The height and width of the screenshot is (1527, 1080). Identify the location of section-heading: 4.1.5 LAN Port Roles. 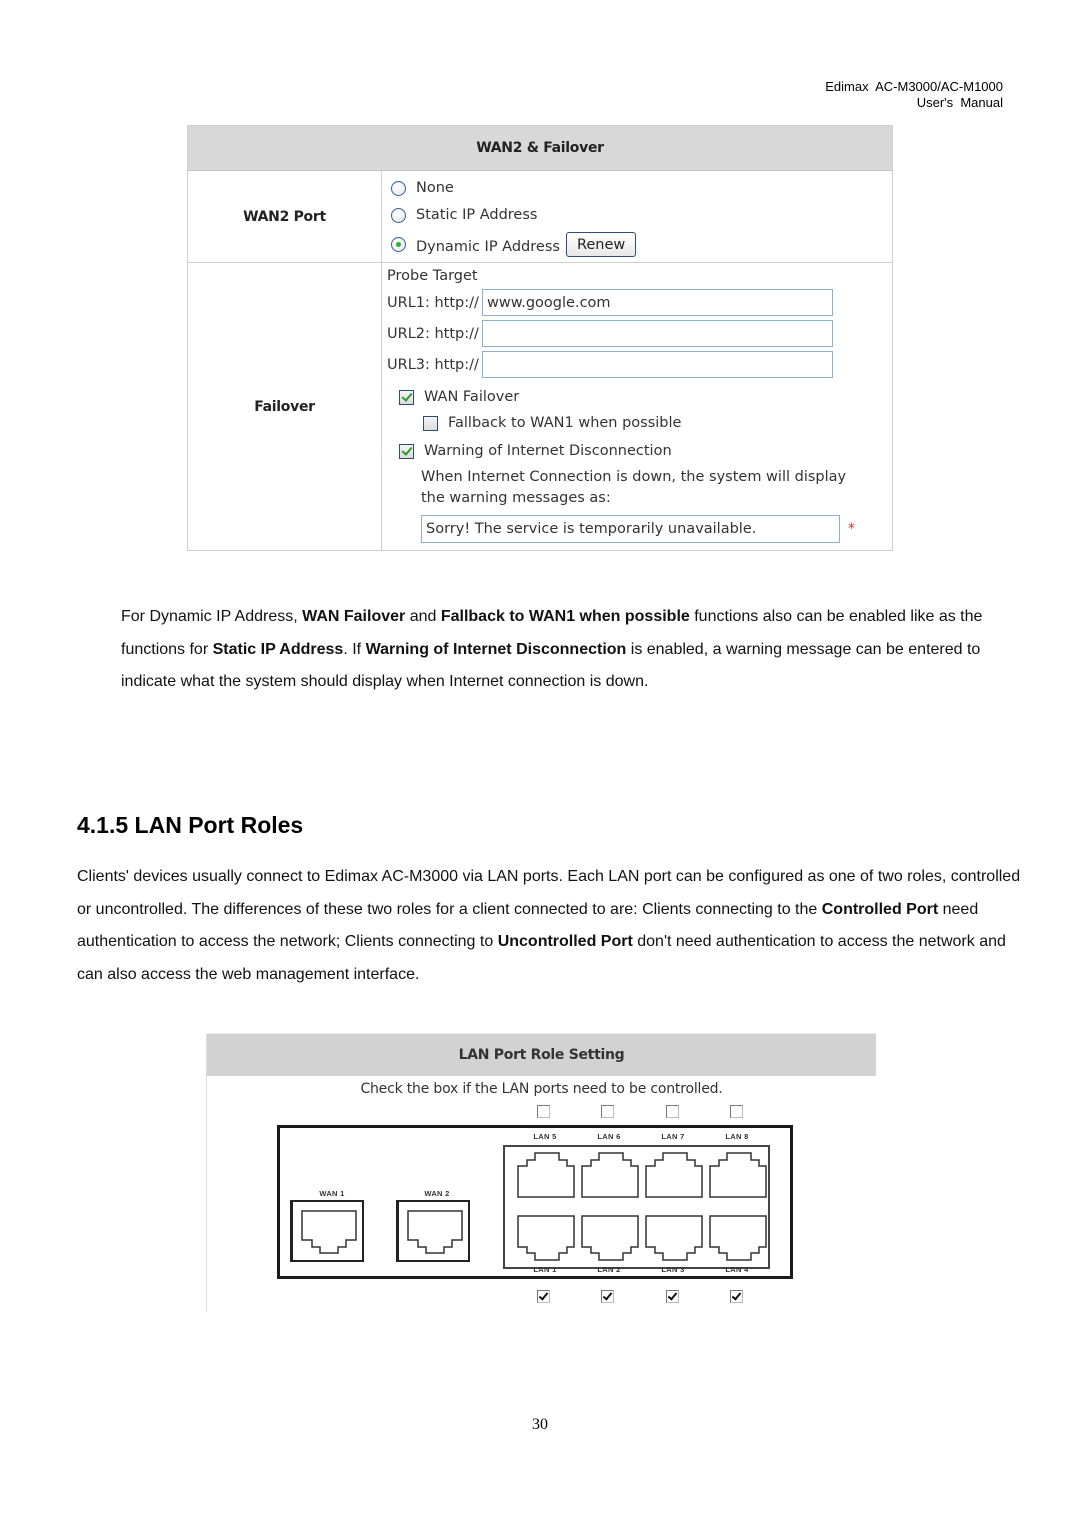
(190, 825).